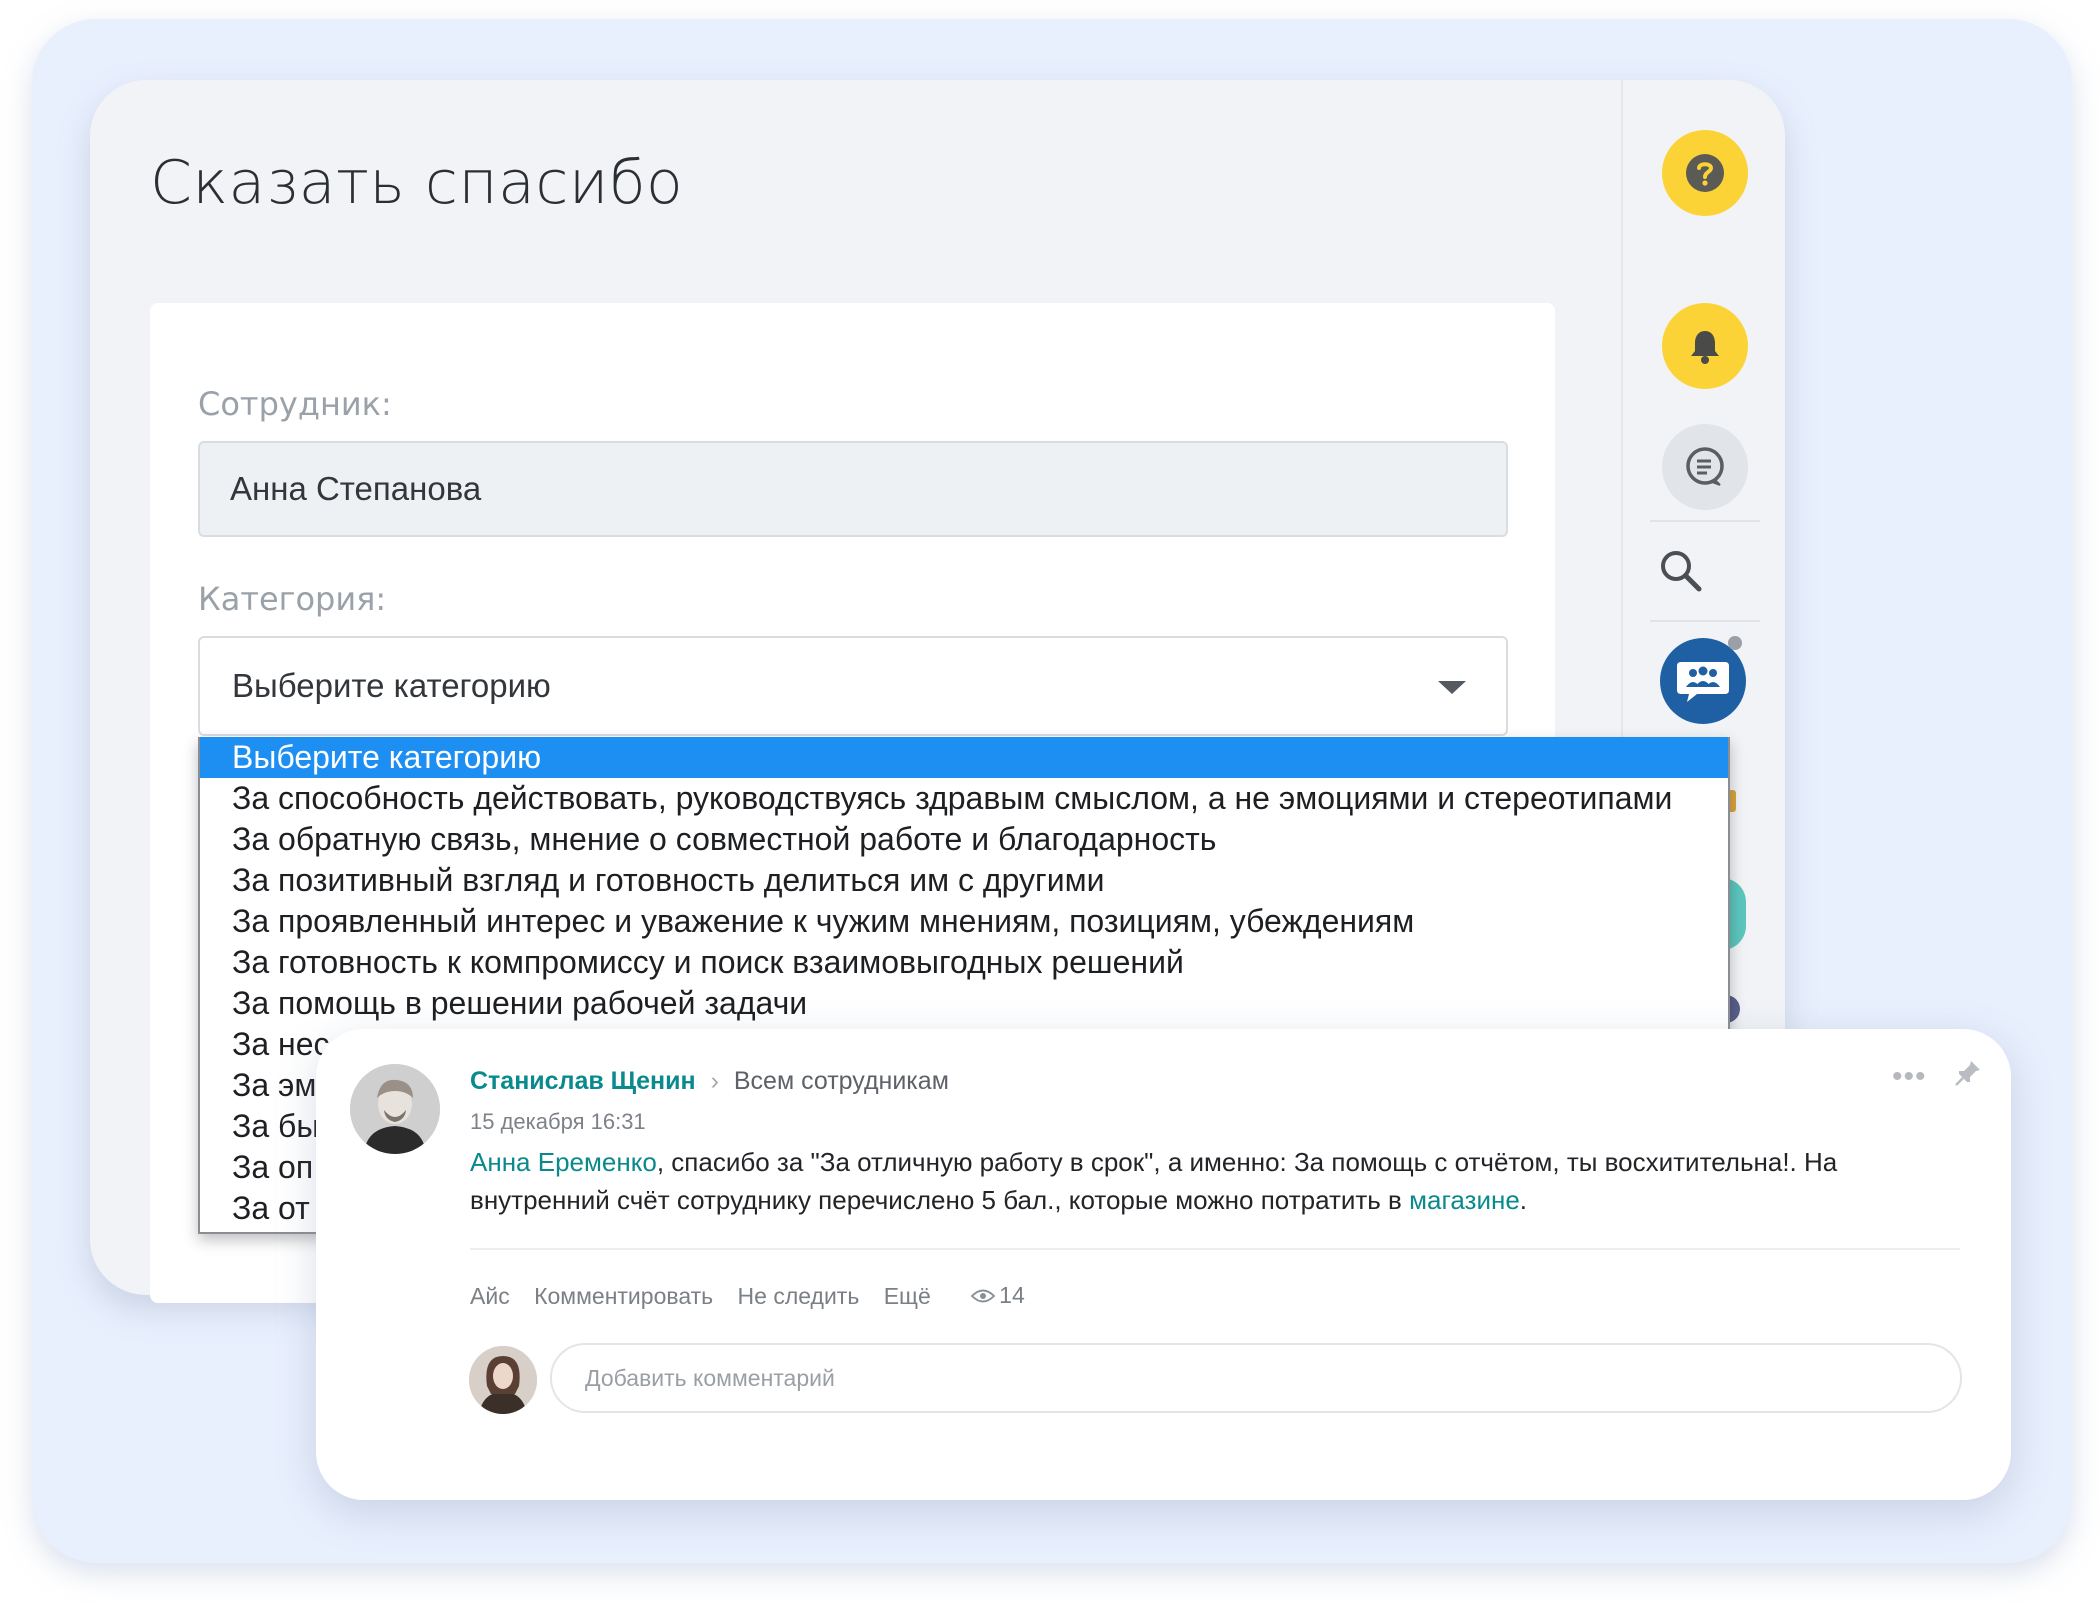 The width and height of the screenshot is (2100, 1602). Describe the element at coordinates (907, 1296) in the screenshot. I see `more-action: Ещё` at that location.